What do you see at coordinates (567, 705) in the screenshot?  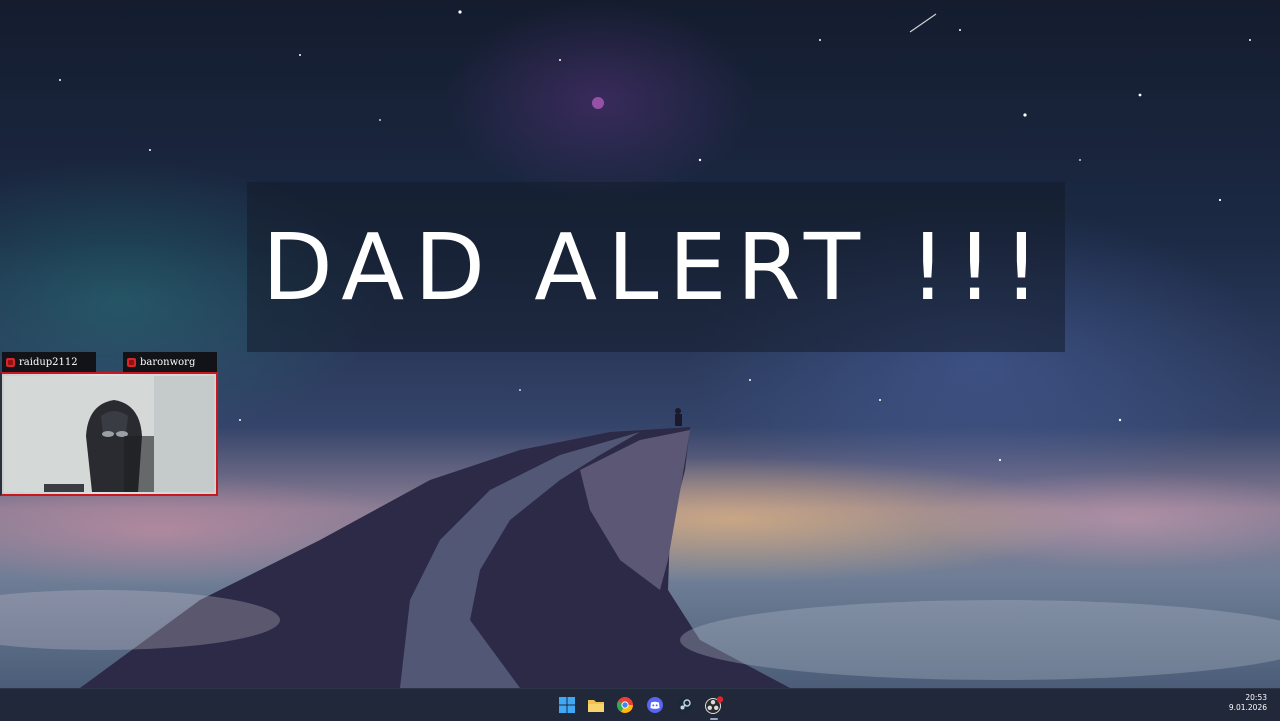 I see `windows-start-icon` at bounding box center [567, 705].